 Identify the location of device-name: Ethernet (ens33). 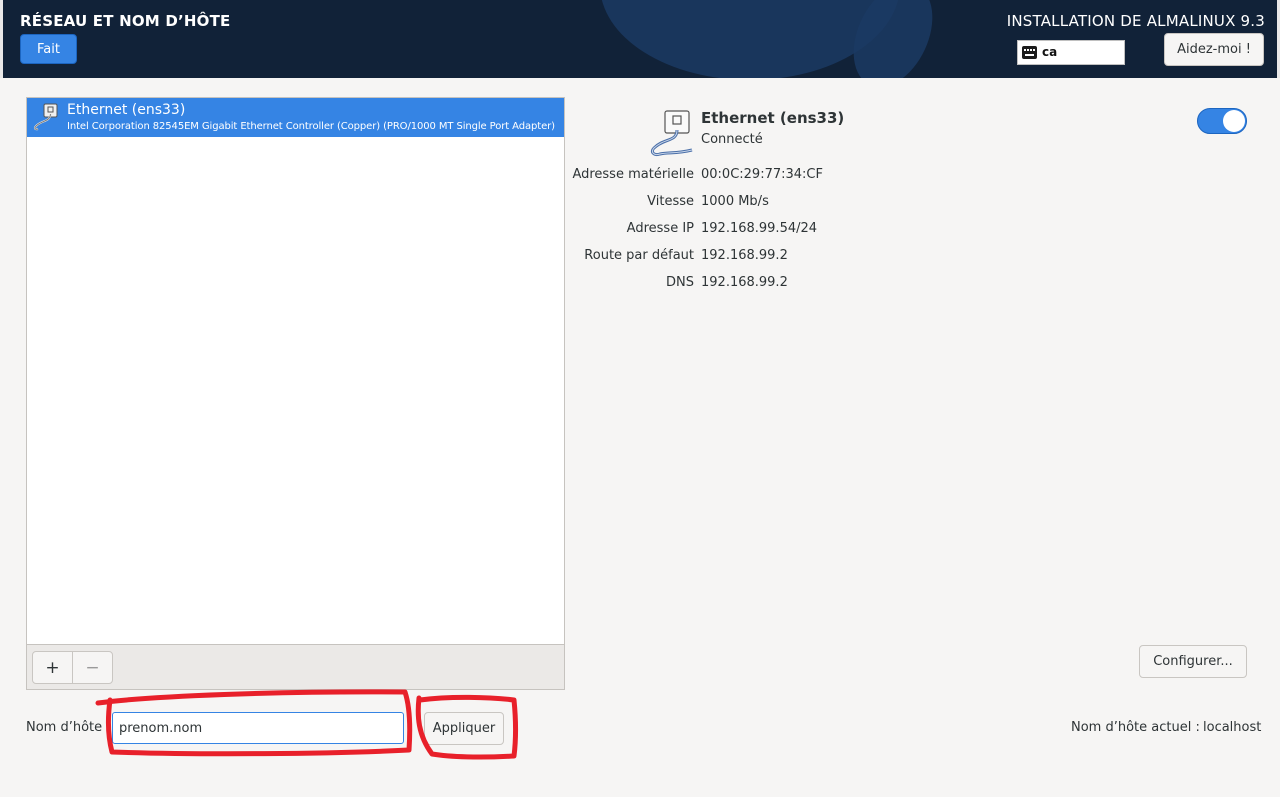
(126, 110).